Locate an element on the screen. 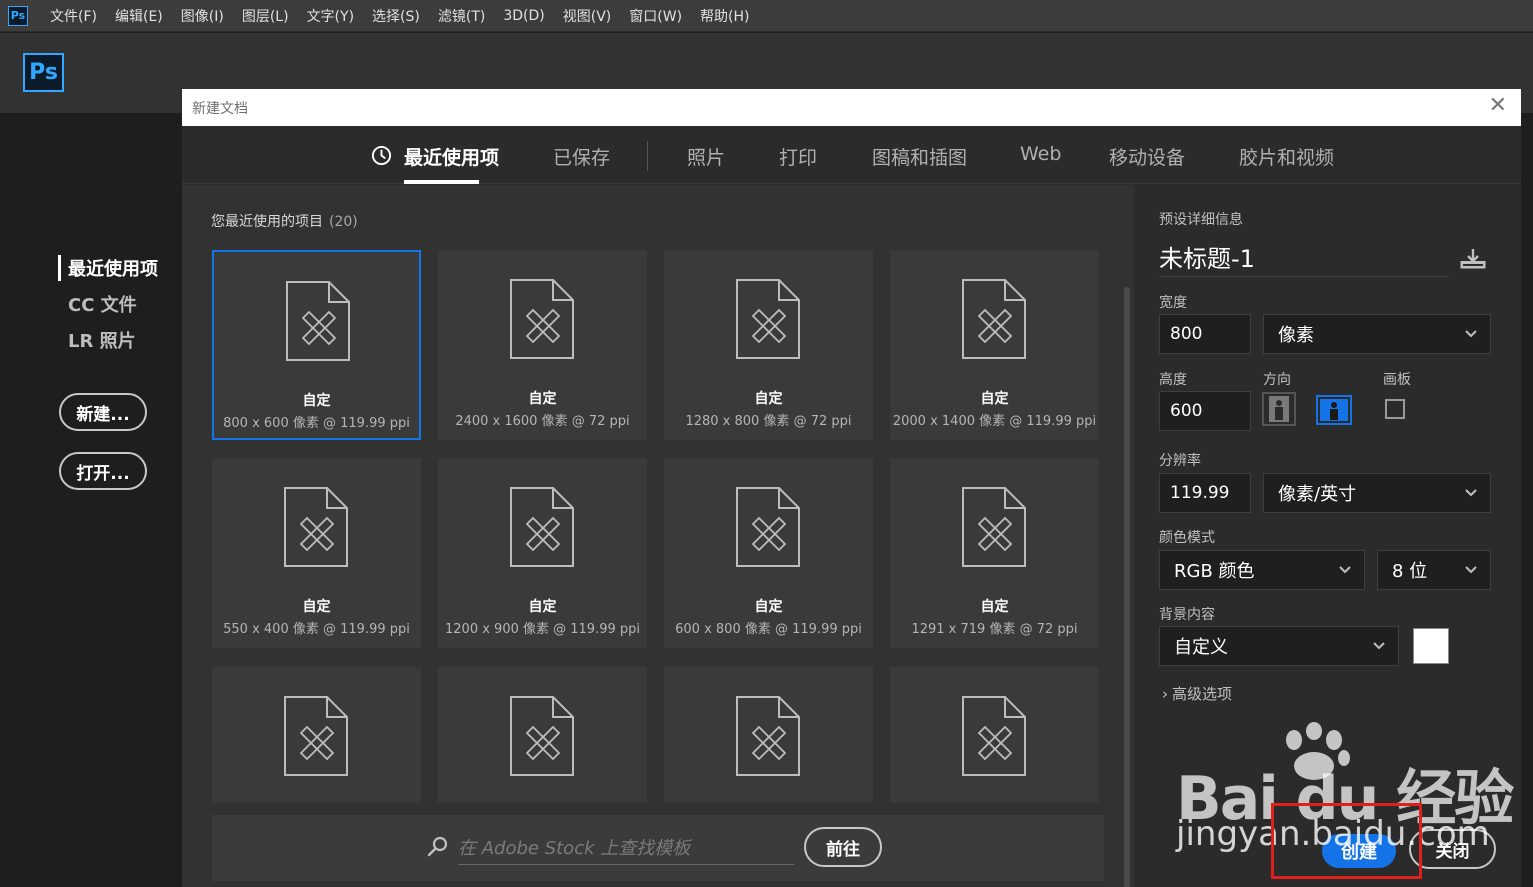  resolution-input: 119.99 is located at coordinates (1205, 493).